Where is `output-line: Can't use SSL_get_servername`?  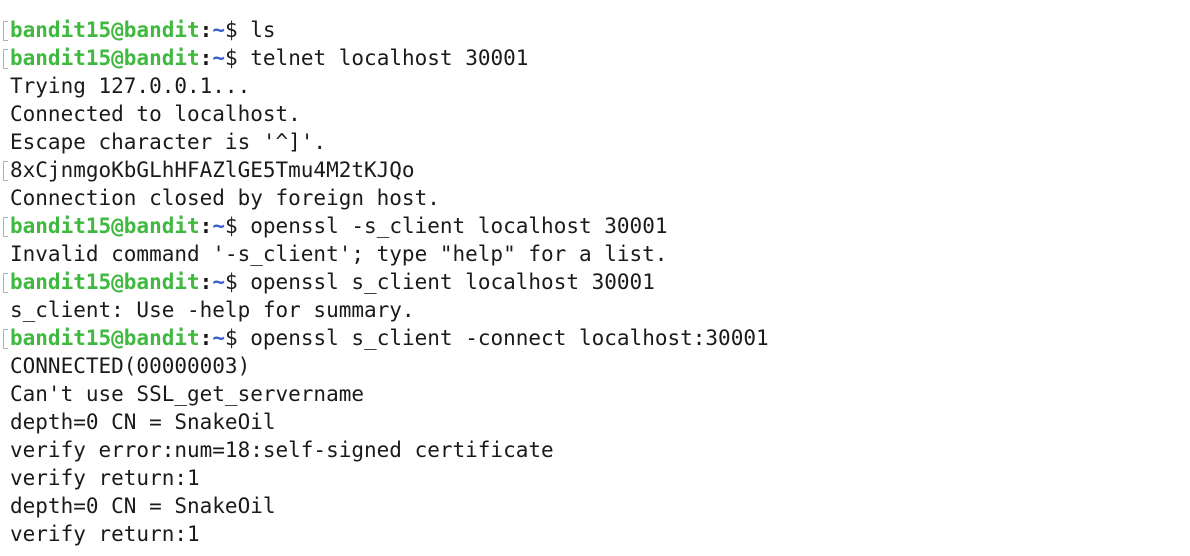
output-line: Can't use SSL_get_servername is located at coordinates (595, 394).